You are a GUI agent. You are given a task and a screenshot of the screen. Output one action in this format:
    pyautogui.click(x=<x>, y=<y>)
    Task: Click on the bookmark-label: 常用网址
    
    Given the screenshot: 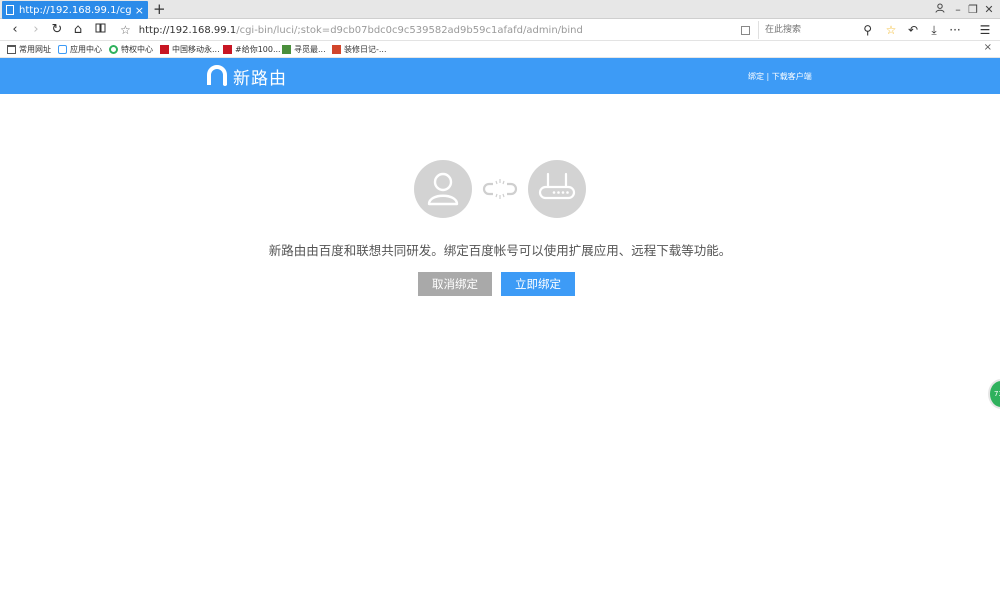 What is the action you would take?
    pyautogui.click(x=35, y=49)
    